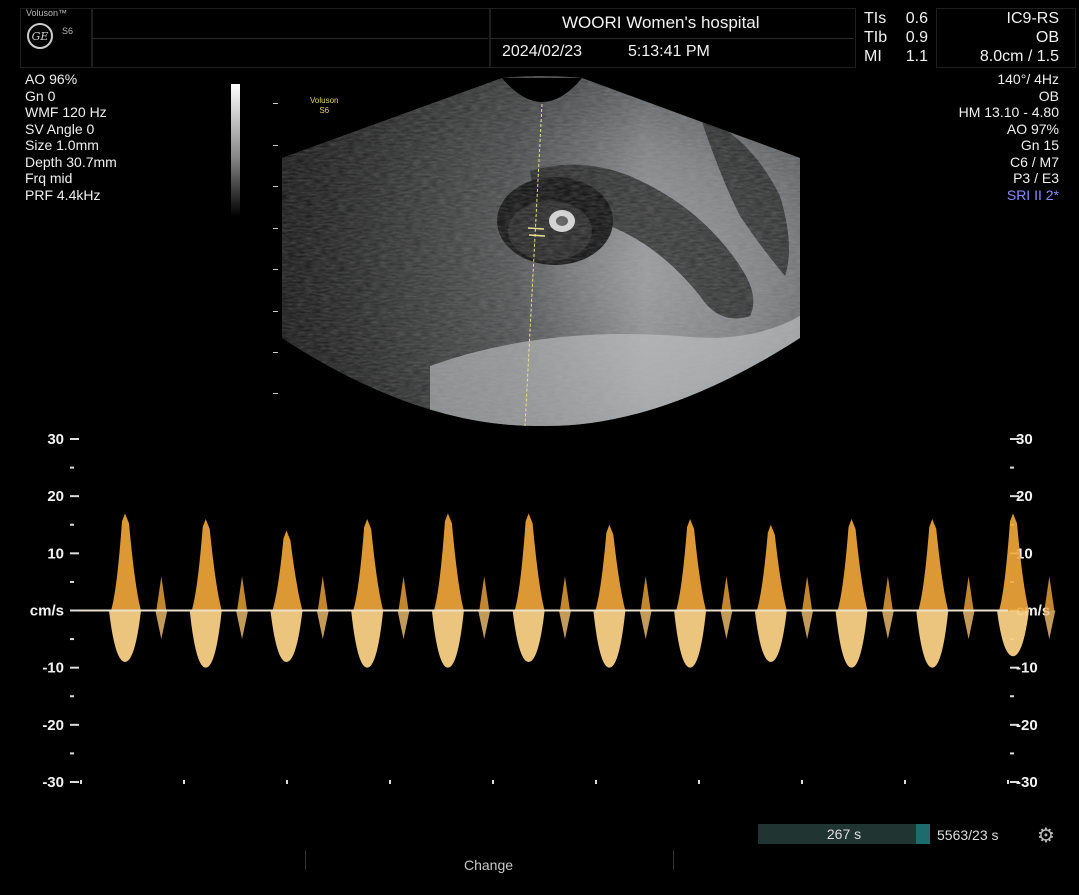  I want to click on left-axis-label: -30, so click(53, 782).